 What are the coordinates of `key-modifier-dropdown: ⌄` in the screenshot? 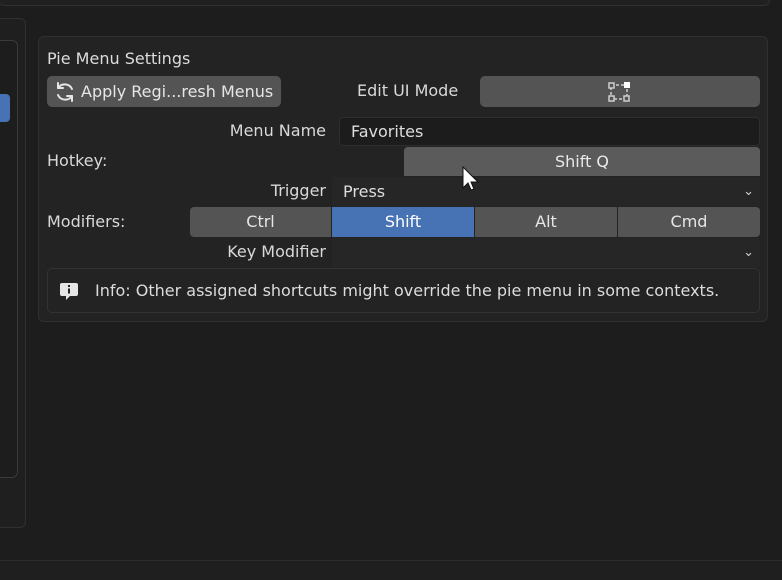 It's located at (546, 252).